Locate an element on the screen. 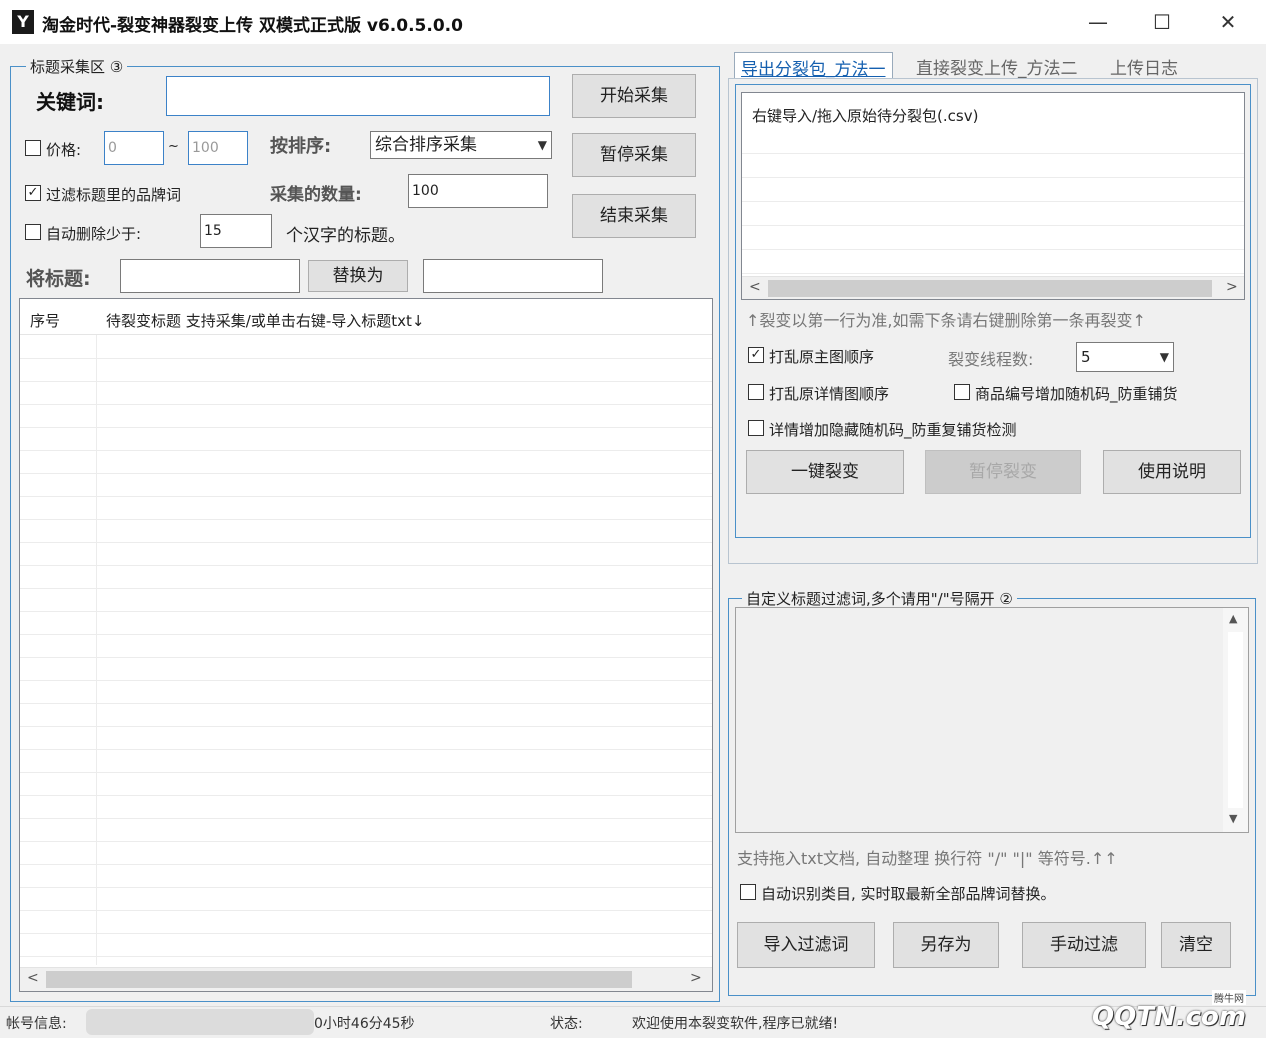 This screenshot has height=1038, width=1266. pause-collect-button: 暂停采集 is located at coordinates (634, 155).